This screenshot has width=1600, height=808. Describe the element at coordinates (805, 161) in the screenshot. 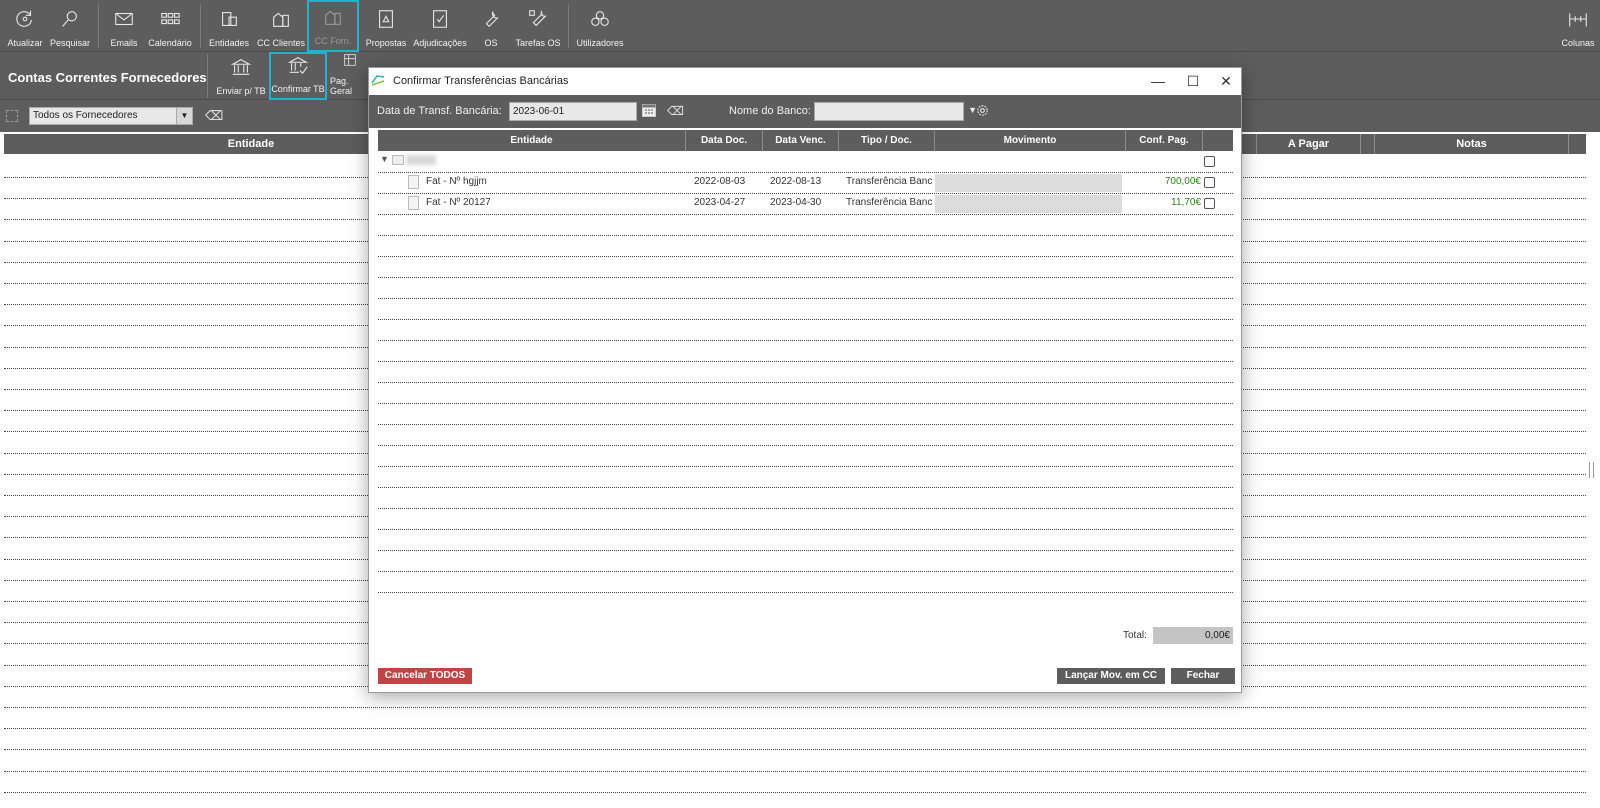

I see `group-row: ▼` at that location.